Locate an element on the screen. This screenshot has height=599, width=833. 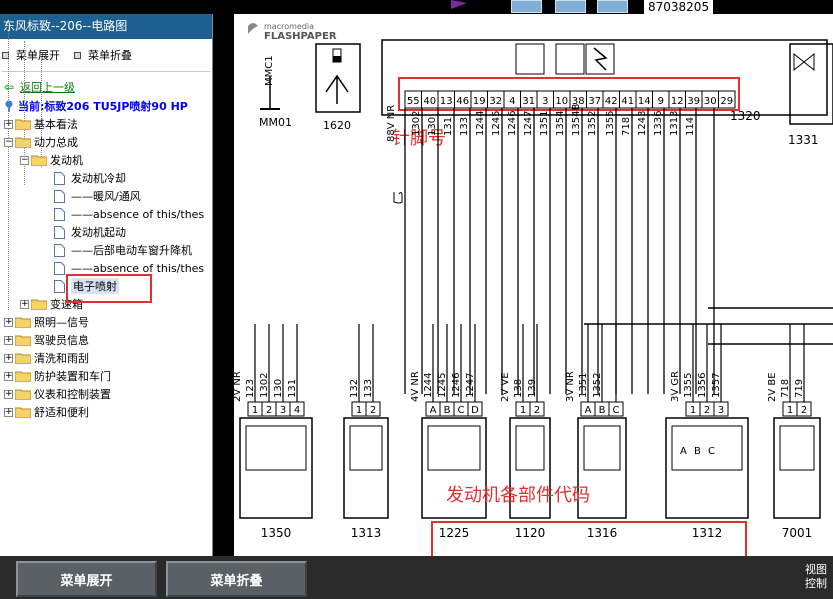
pin-number: 30 is located at coordinates (710, 101).